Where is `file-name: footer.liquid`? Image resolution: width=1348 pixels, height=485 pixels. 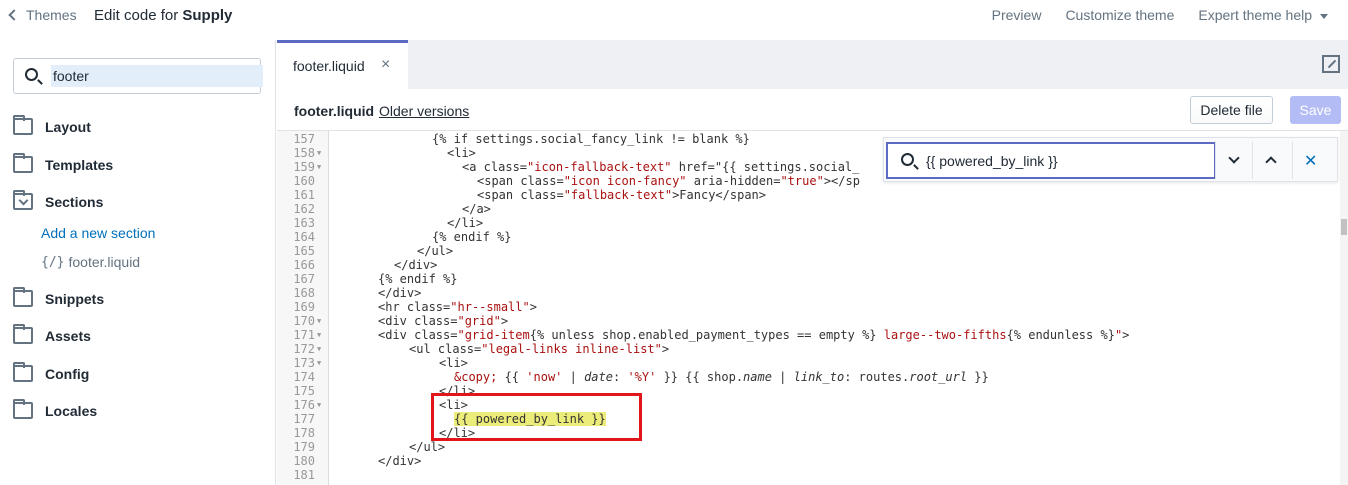
file-name: footer.liquid is located at coordinates (334, 111).